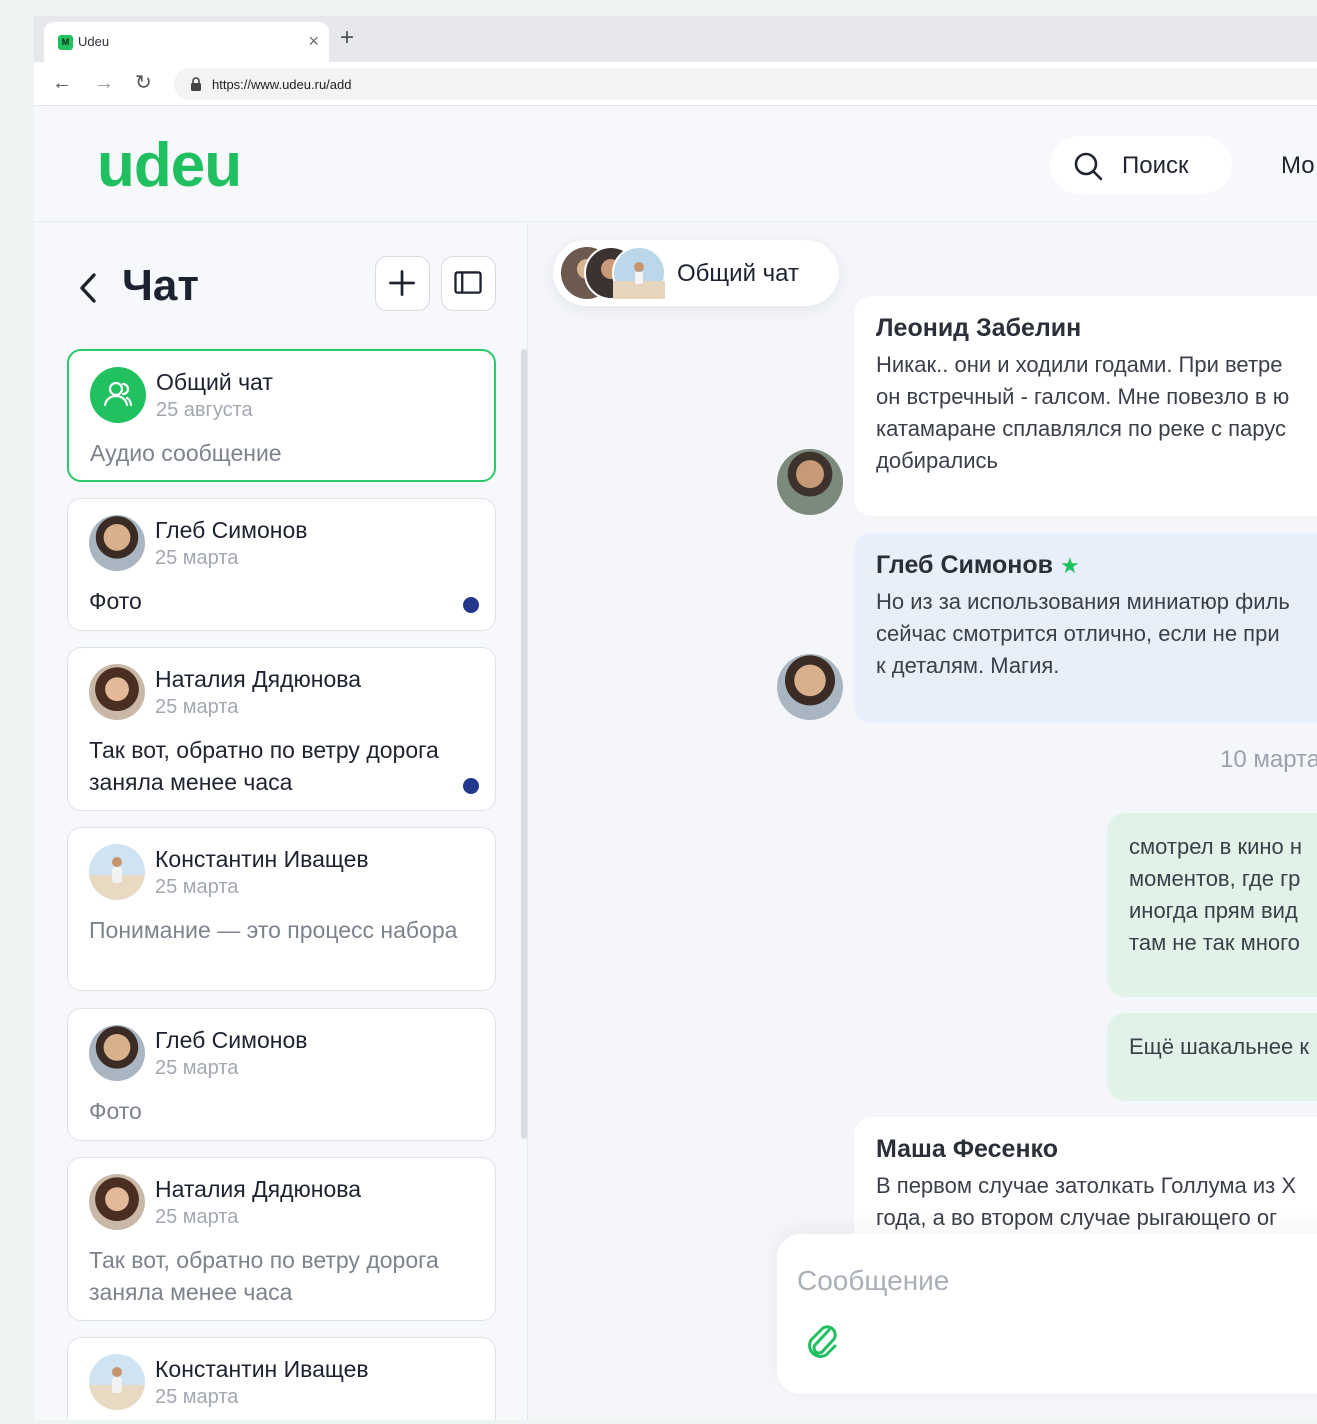 The height and width of the screenshot is (1424, 1317). I want to click on message-composer, so click(1047, 1314).